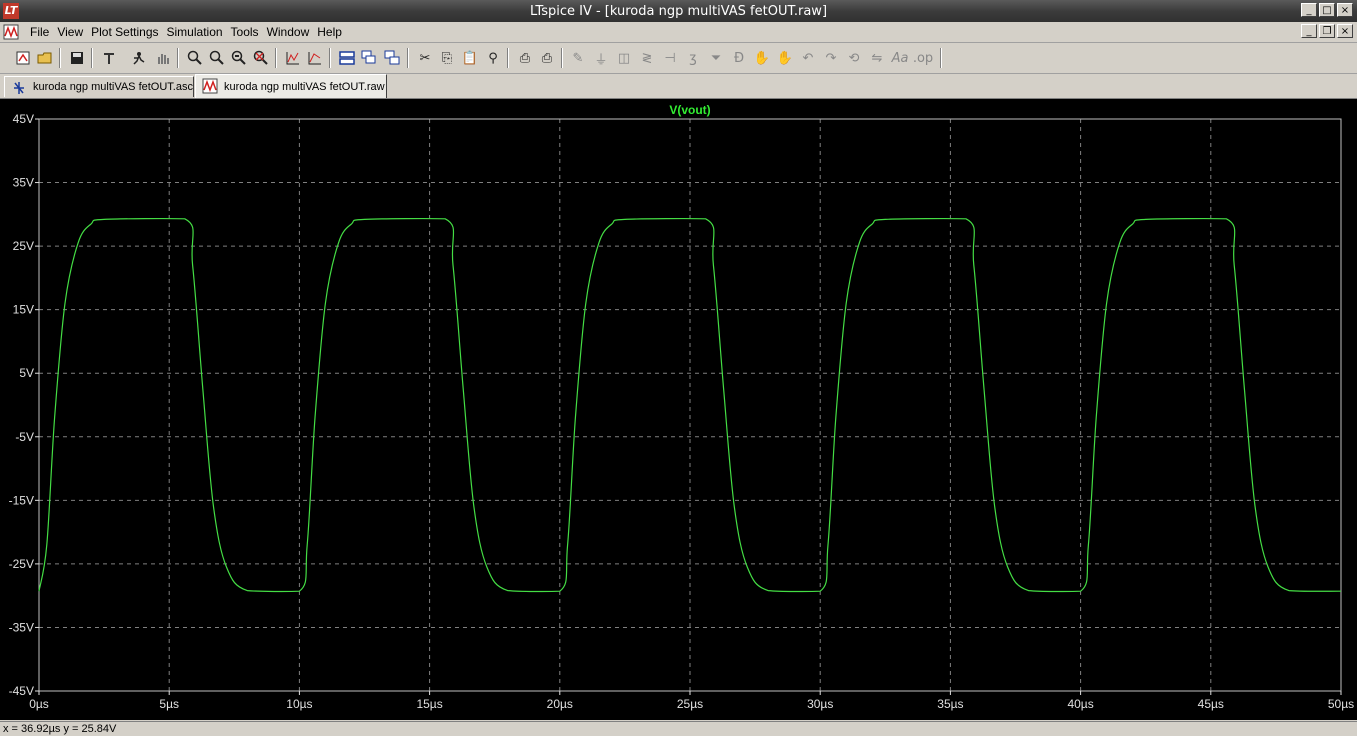 The image size is (1357, 736). Describe the element at coordinates (45, 58) in the screenshot. I see `open-file-icon` at that location.